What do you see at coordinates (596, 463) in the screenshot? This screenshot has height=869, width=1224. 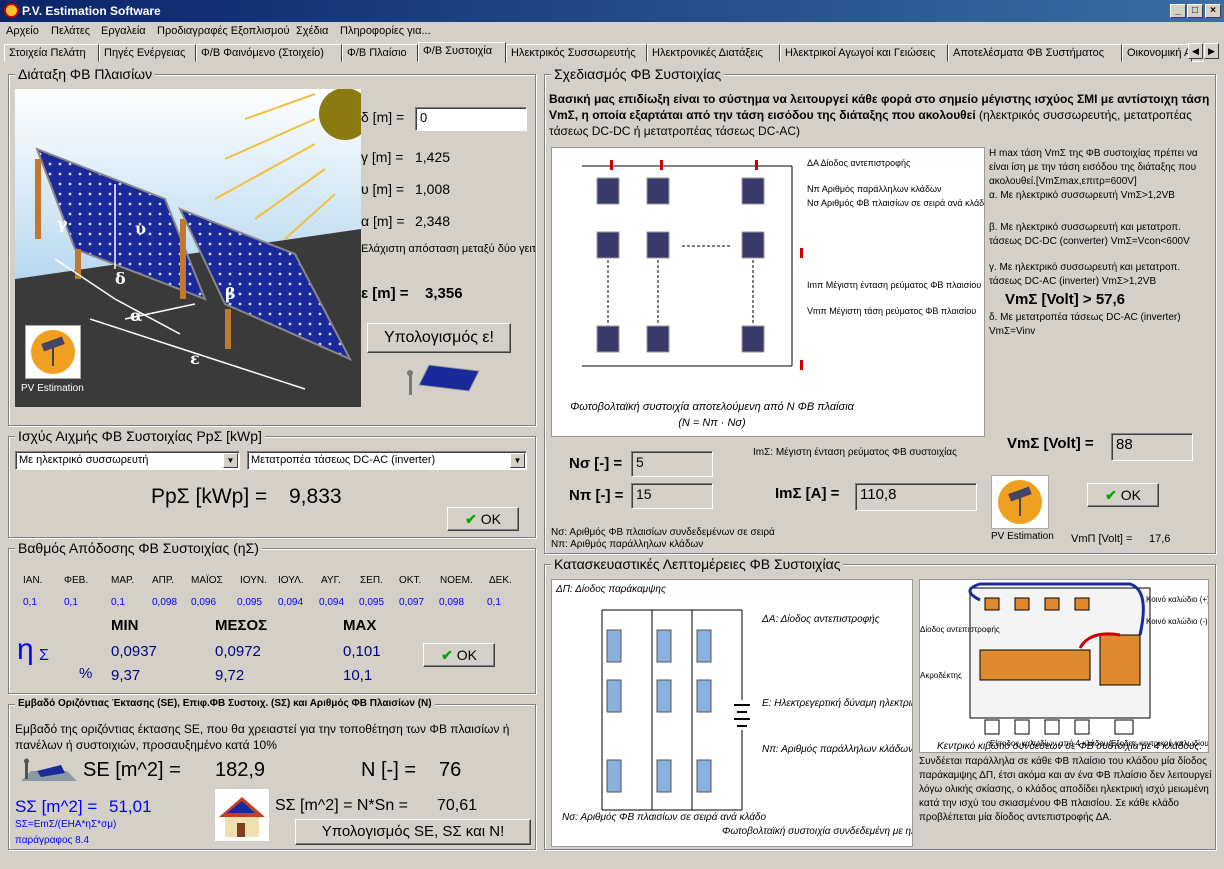 I see `ns-label: Nσ [-] =` at bounding box center [596, 463].